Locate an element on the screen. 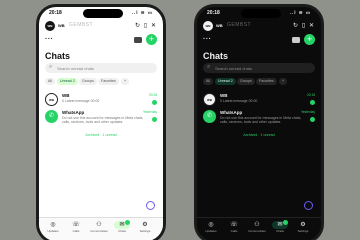 This screenshot has width=360, height=240. tab-label: Updates is located at coordinates (211, 231).